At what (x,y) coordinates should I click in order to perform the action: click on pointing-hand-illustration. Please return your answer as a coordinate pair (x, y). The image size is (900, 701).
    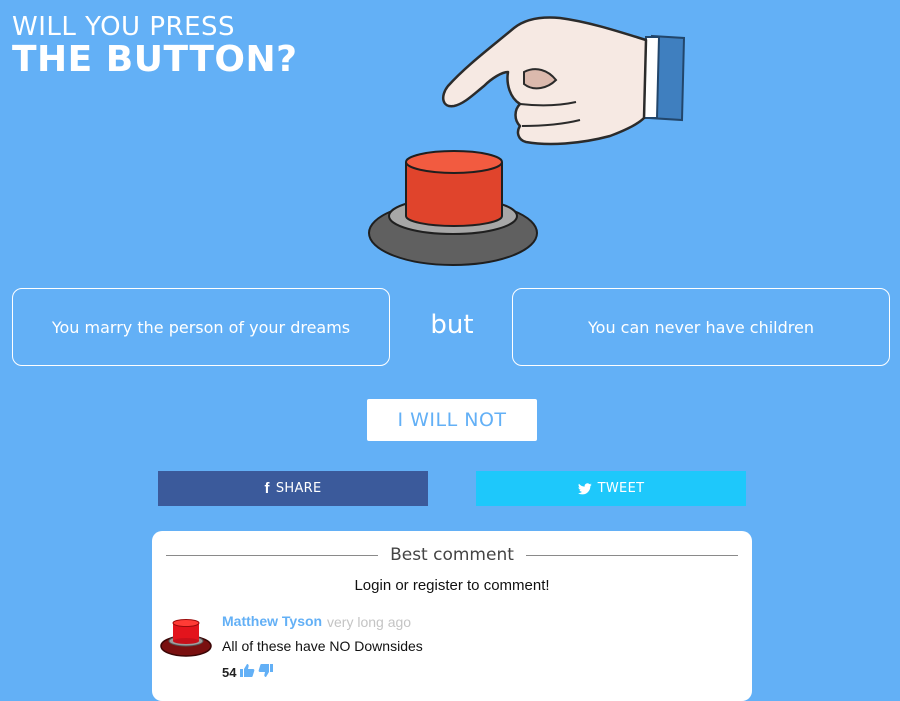
    Looking at the image, I should click on (563, 81).